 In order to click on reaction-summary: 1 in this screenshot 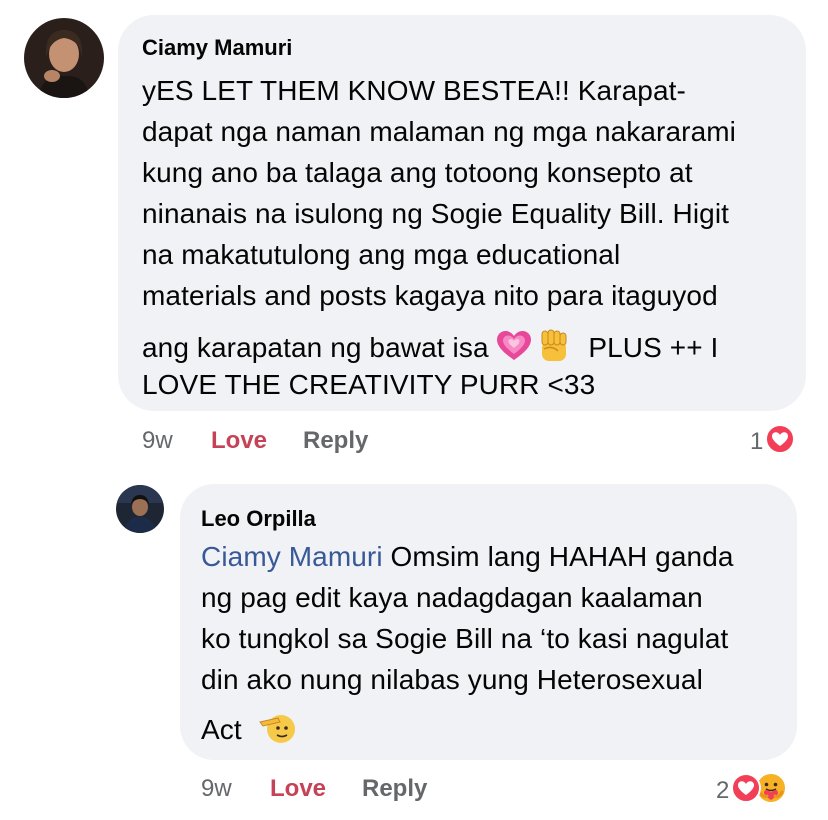, I will do `click(773, 441)`.